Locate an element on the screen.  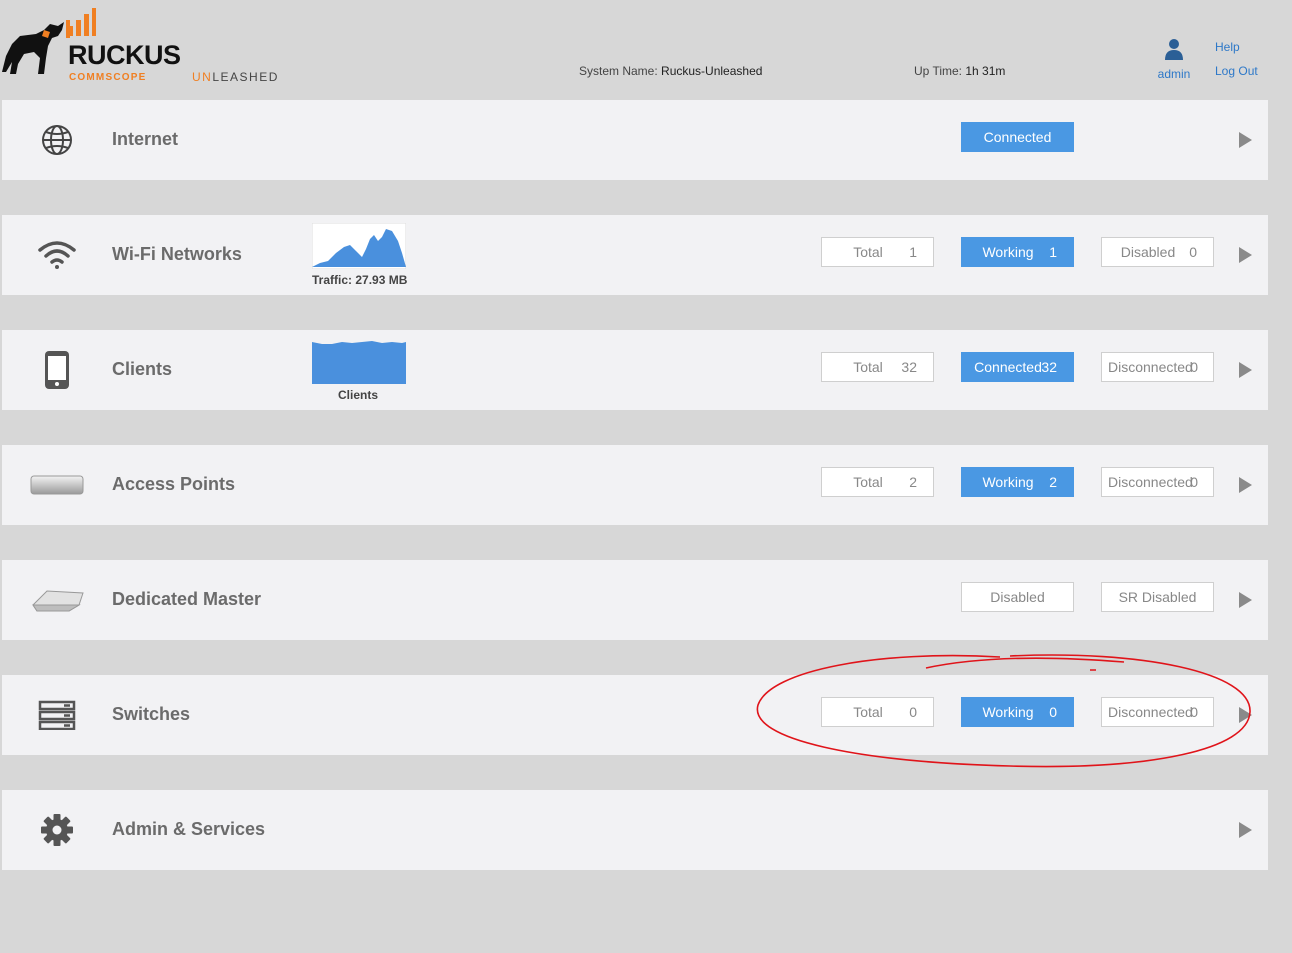
admin-expand-arrow-icon is located at coordinates (1245, 830).